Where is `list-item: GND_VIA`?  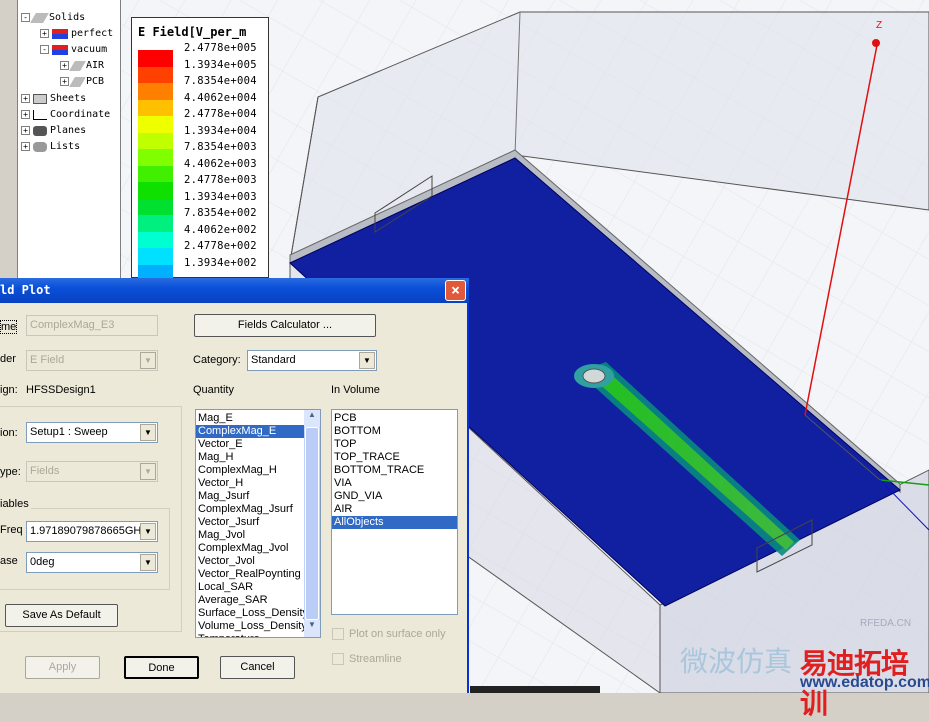 list-item: GND_VIA is located at coordinates (394, 496).